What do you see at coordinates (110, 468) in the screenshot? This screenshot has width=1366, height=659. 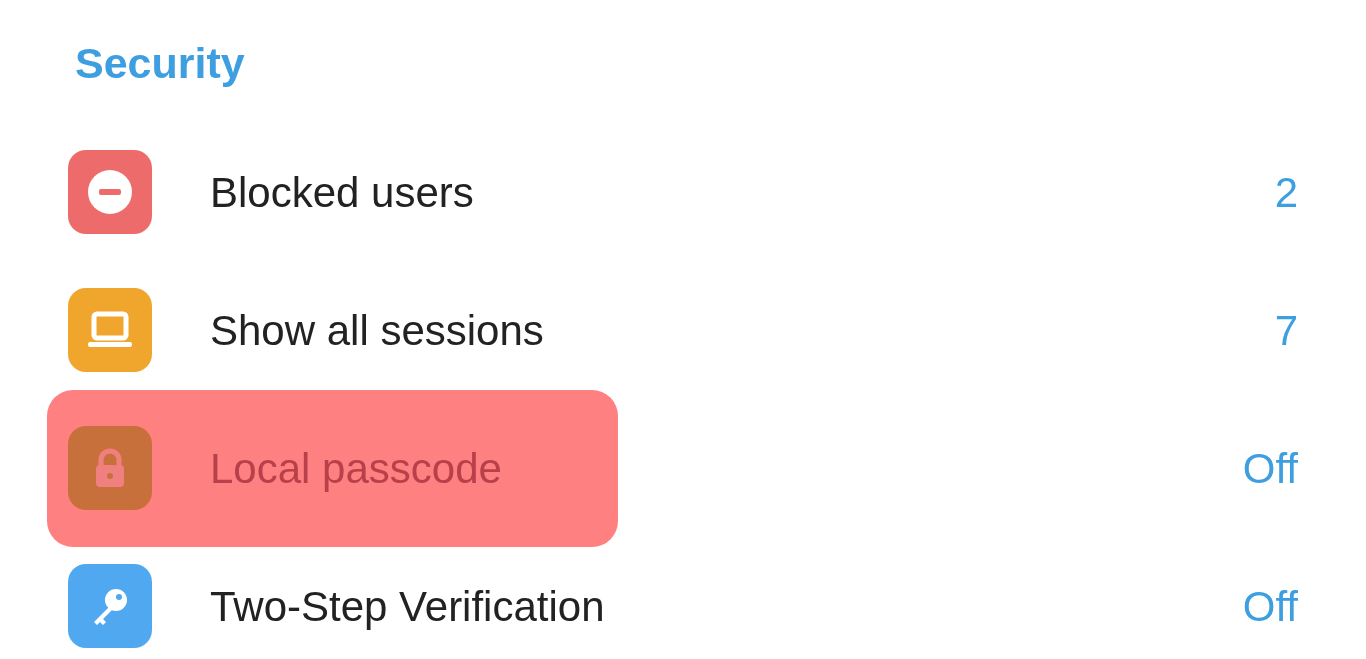 I see `lock-icon` at bounding box center [110, 468].